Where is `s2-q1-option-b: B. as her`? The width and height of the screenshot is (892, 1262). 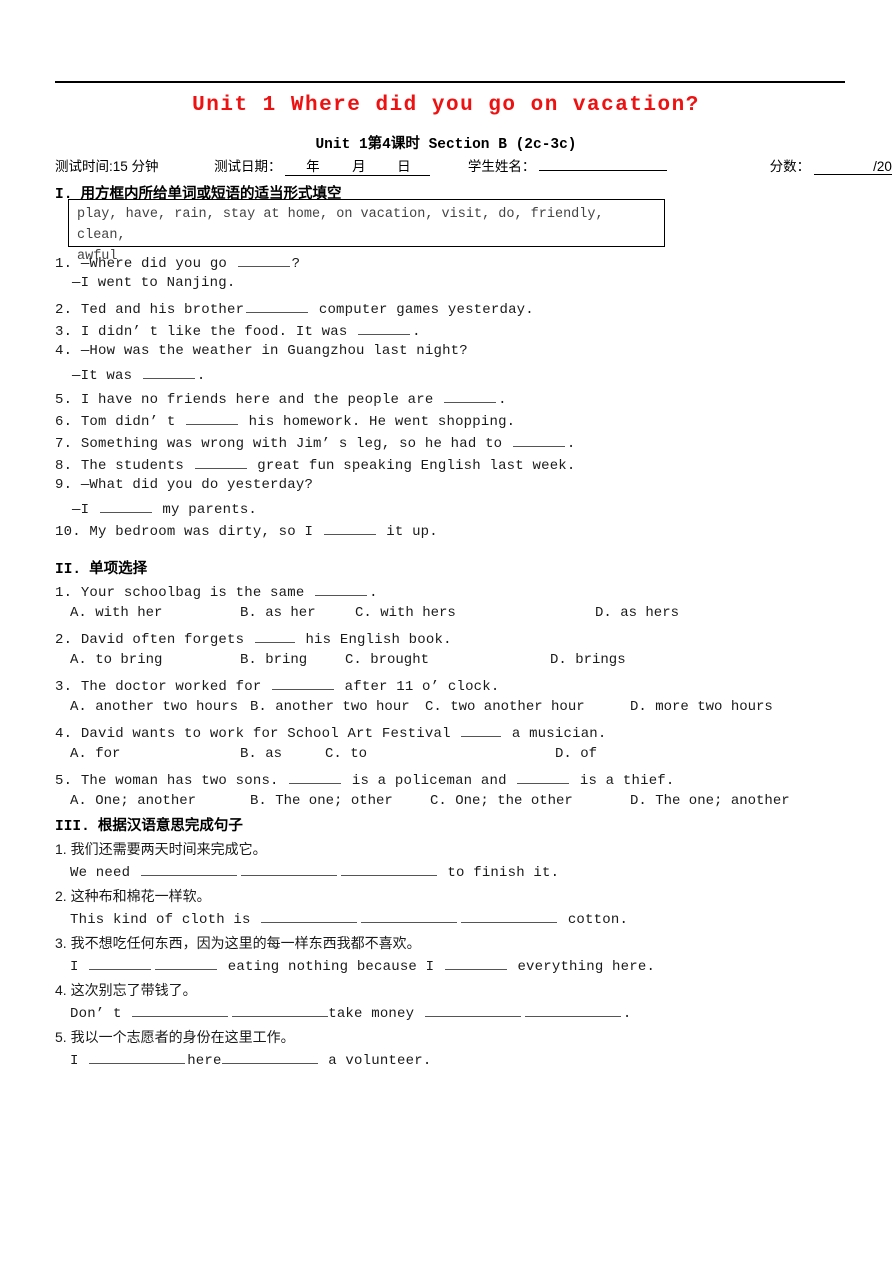 s2-q1-option-b: B. as her is located at coordinates (297, 613).